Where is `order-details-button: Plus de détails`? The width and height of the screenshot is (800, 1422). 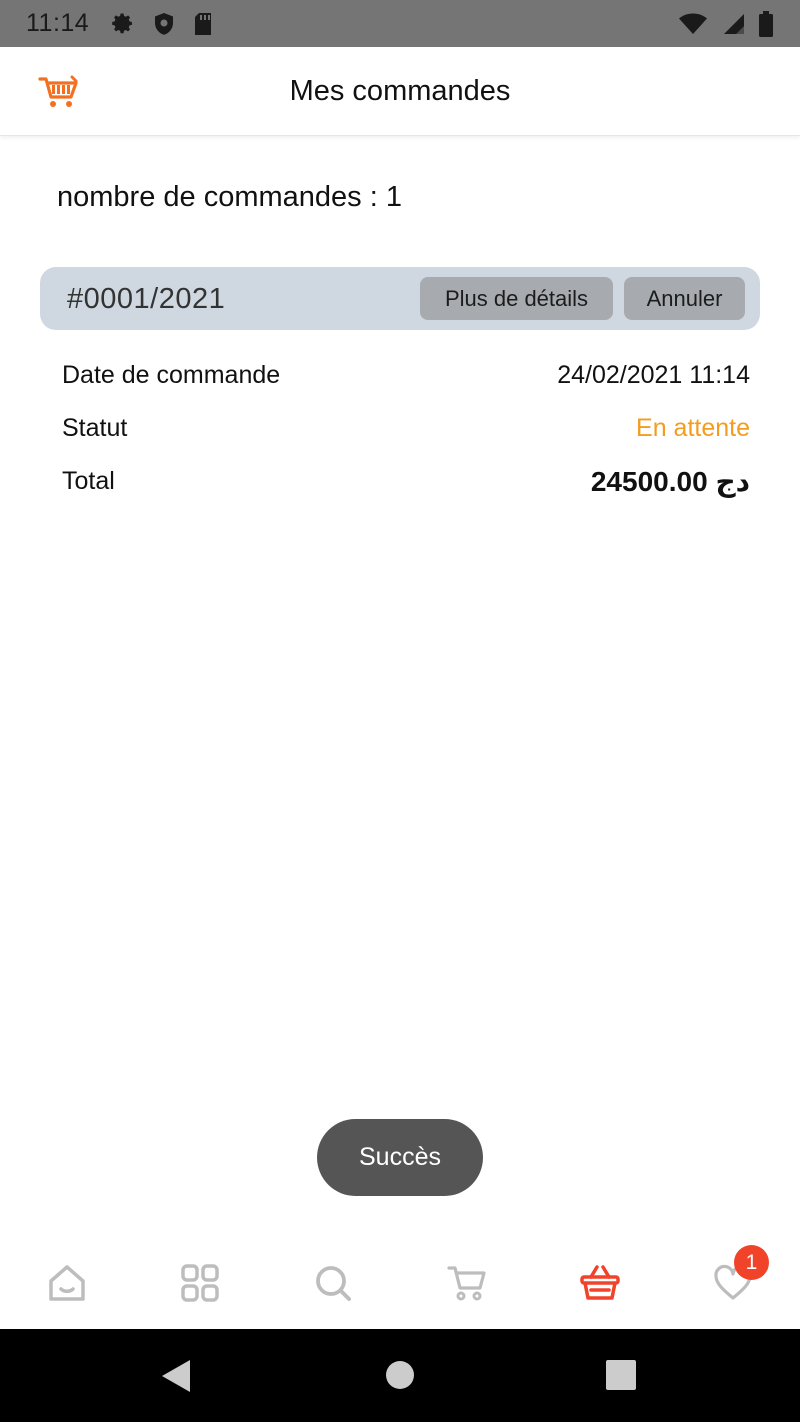
order-details-button: Plus de détails is located at coordinates (516, 298).